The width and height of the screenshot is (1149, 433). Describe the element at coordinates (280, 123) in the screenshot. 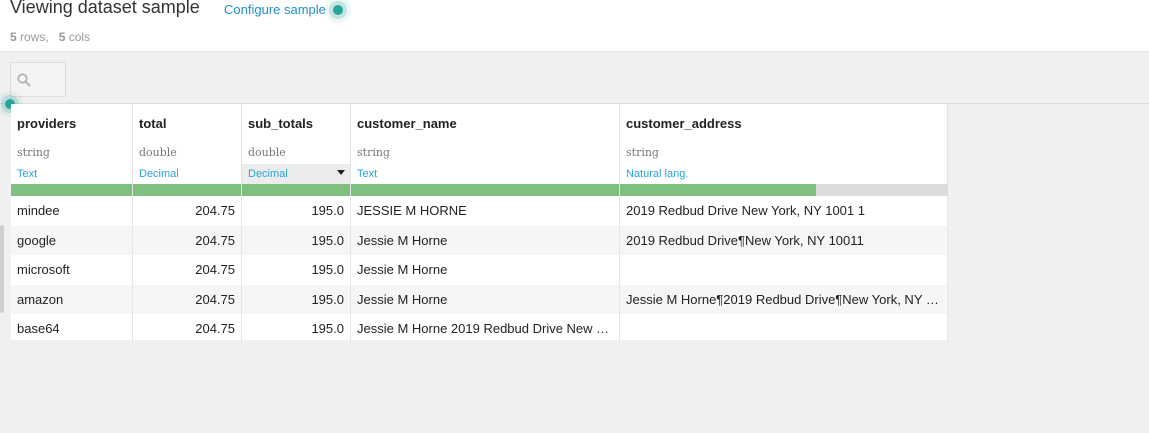

I see `column-name: sub_totals` at that location.